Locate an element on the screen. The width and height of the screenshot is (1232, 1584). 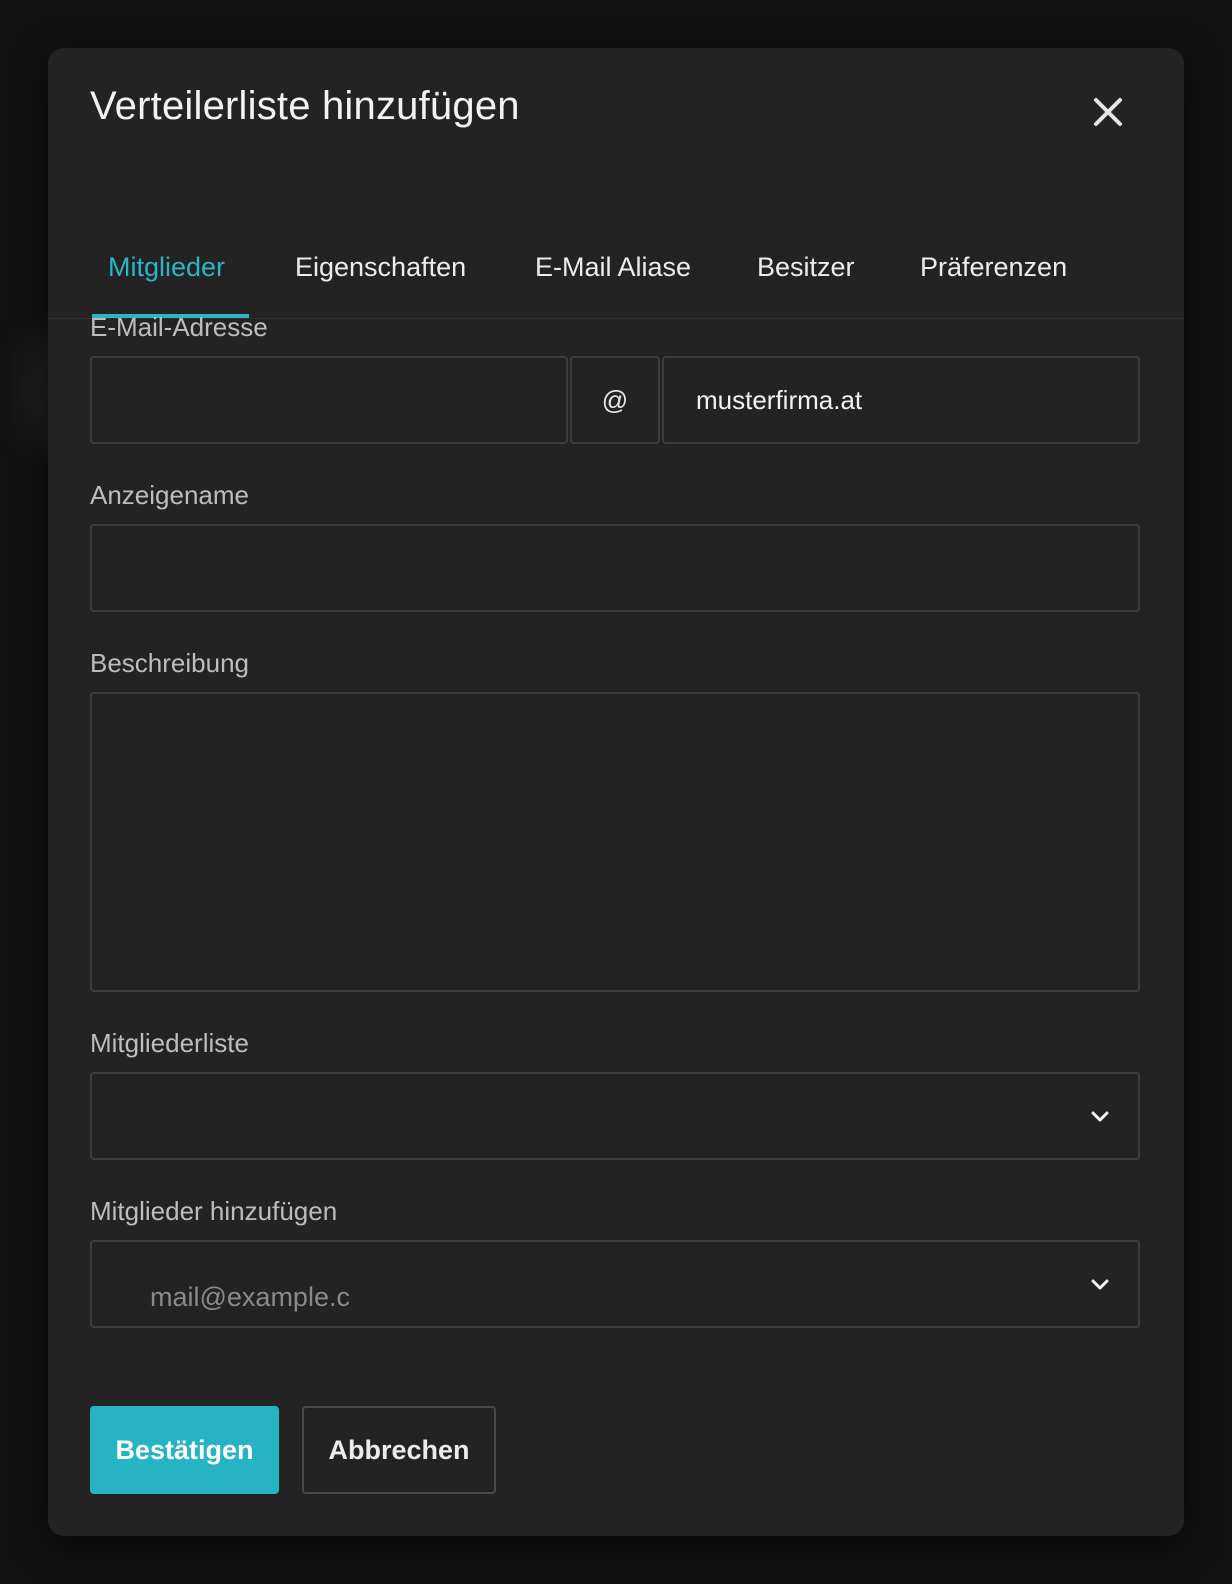
display-name-label: Anzeigename is located at coordinates (169, 495).